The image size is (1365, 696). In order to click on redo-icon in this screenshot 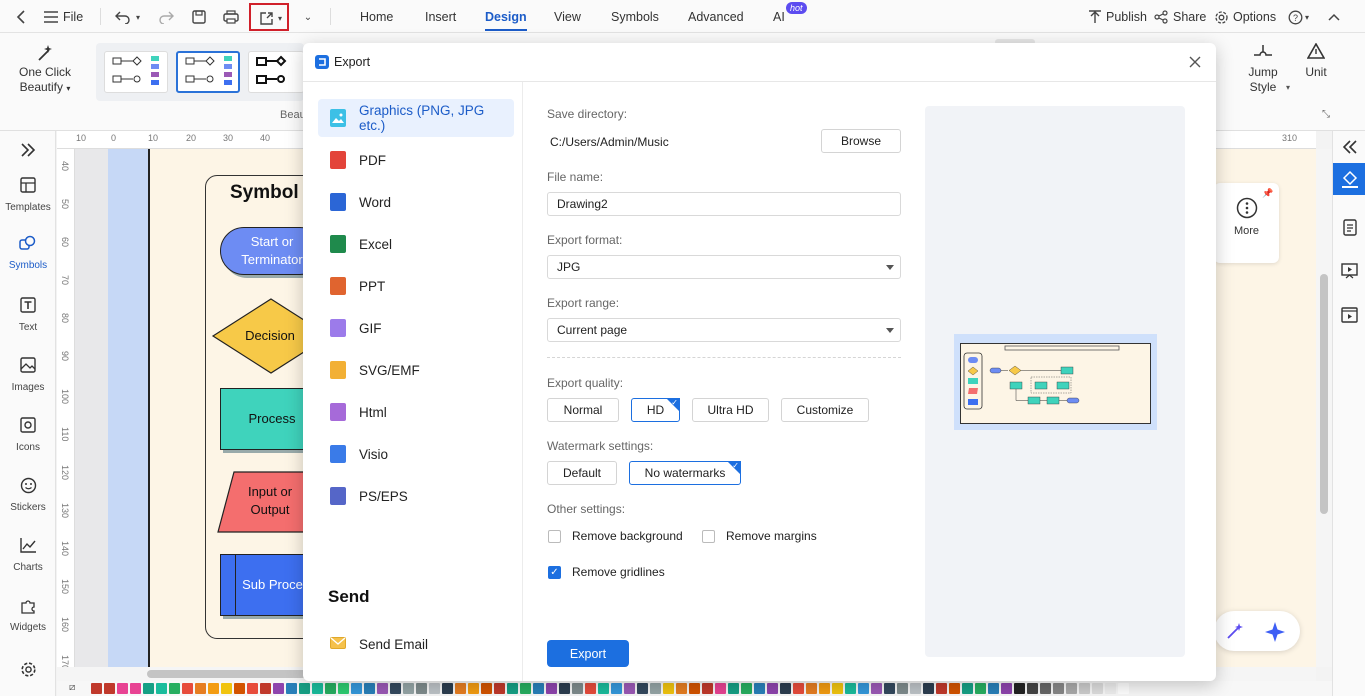, I will do `click(166, 17)`.